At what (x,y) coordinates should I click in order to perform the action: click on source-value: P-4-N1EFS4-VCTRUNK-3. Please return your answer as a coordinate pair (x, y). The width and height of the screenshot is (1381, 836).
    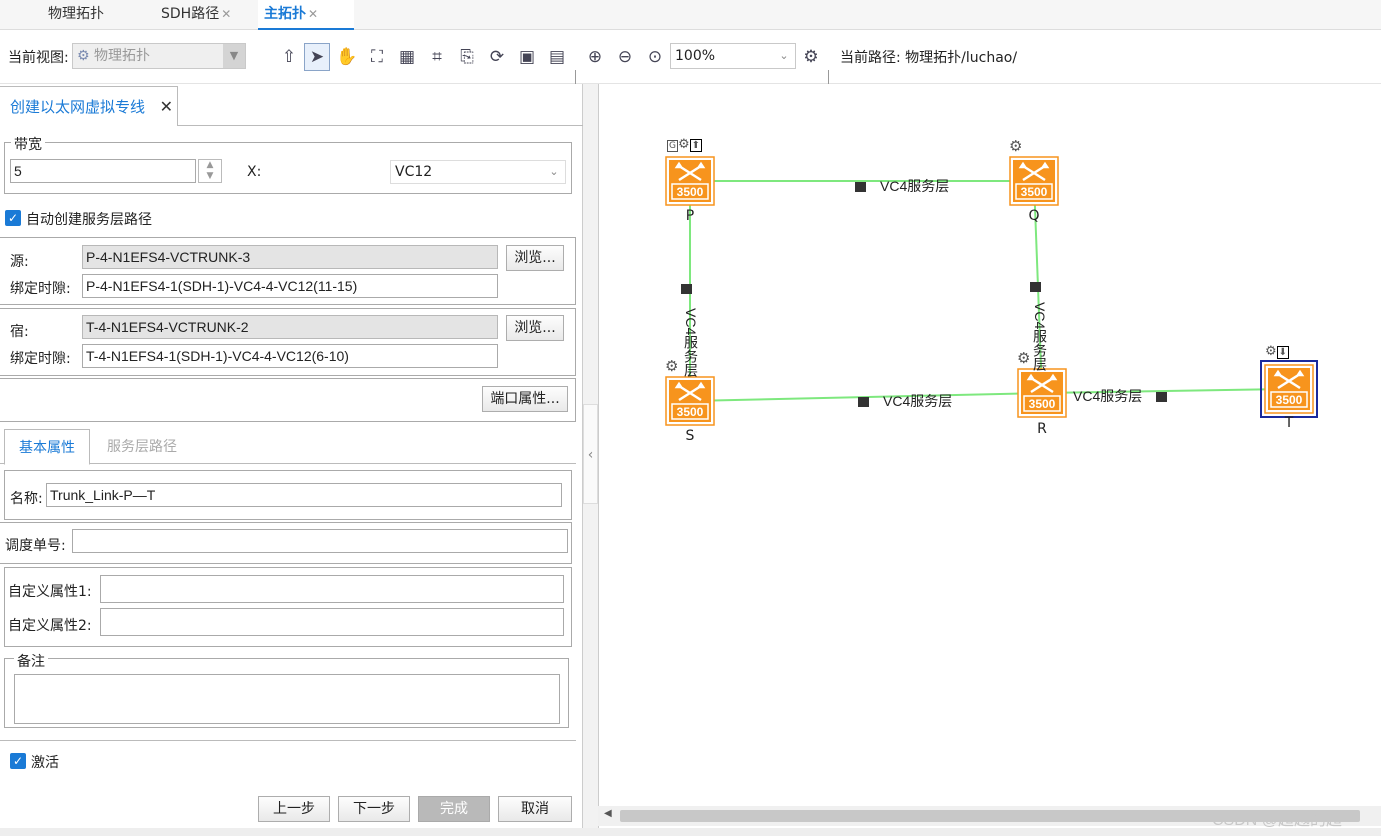
    Looking at the image, I should click on (290, 257).